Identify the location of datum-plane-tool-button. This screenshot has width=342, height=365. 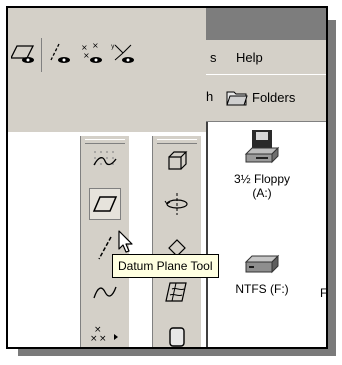
(105, 204).